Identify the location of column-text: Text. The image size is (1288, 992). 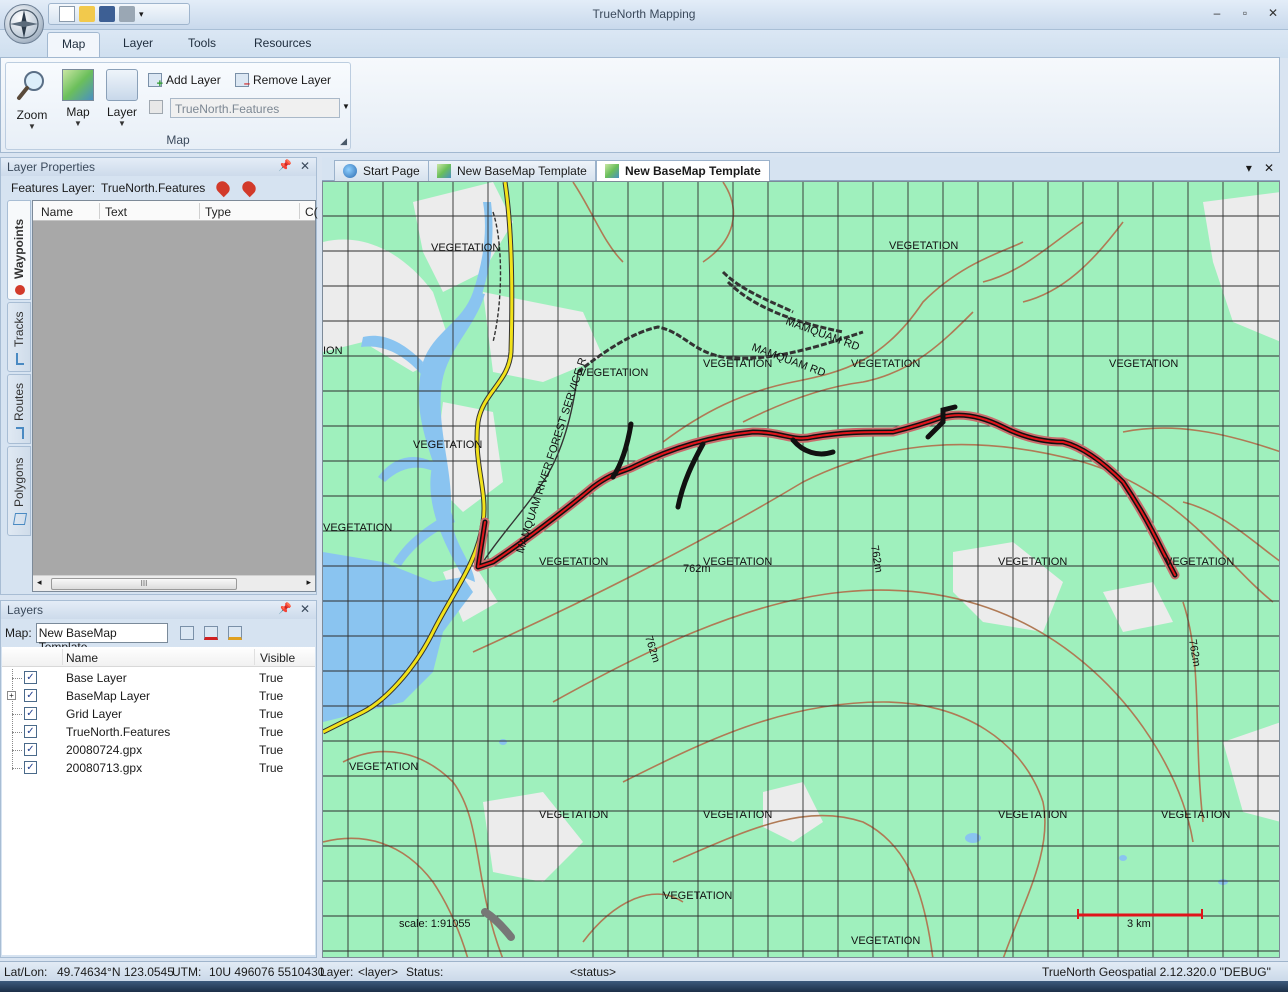
(116, 212).